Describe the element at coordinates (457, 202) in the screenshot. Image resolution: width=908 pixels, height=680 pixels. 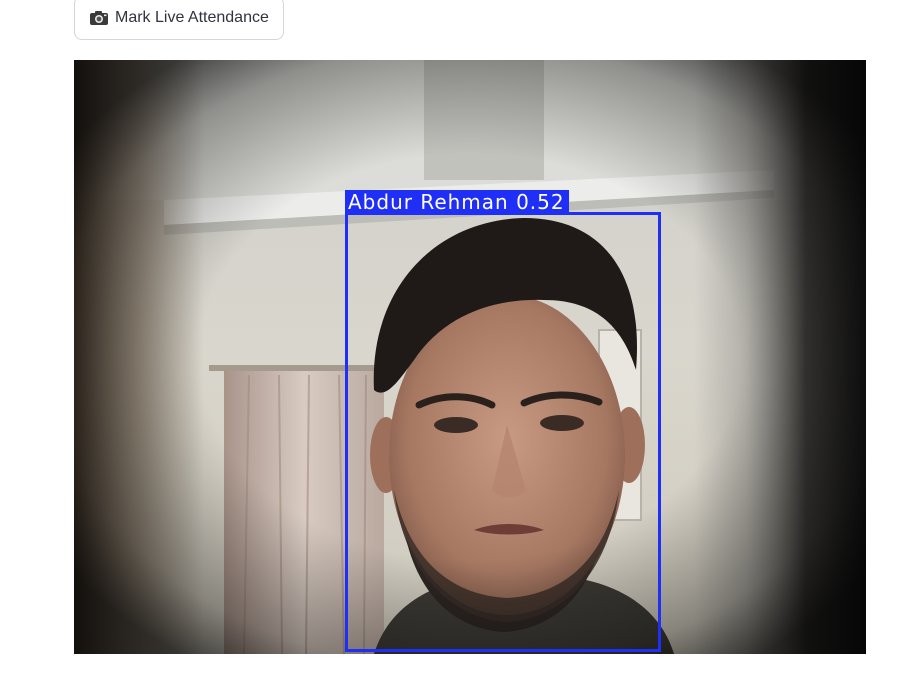
I see `face-detection-label: Abdur Rehman 0.52` at that location.